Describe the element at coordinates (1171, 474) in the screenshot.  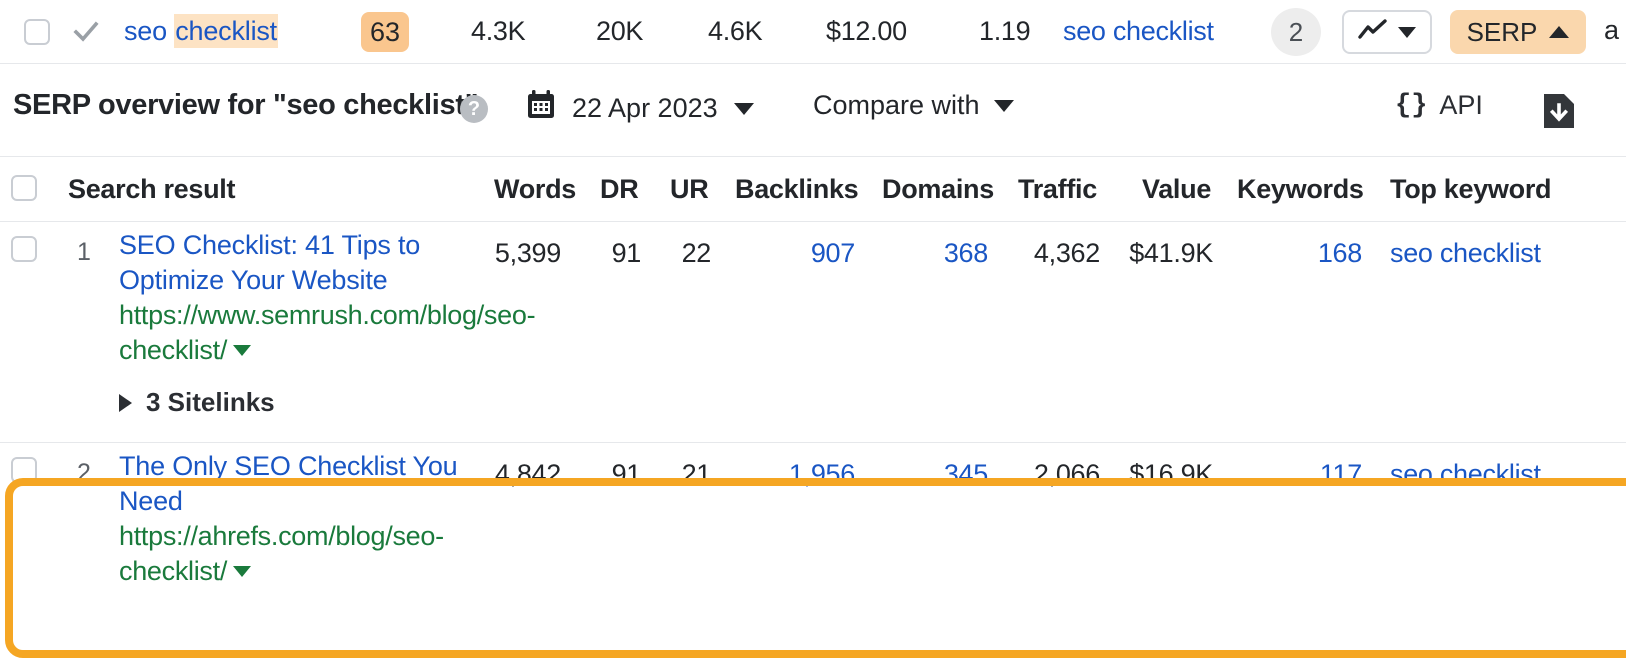
I see `cell-value: $16.9K` at that location.